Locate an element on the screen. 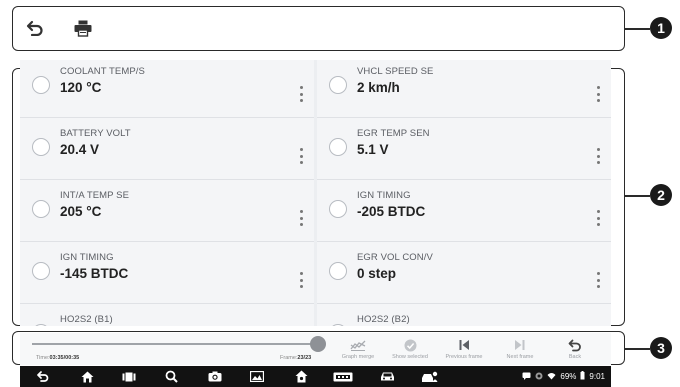 The width and height of the screenshot is (680, 387). graph-merge-icon is located at coordinates (358, 345).